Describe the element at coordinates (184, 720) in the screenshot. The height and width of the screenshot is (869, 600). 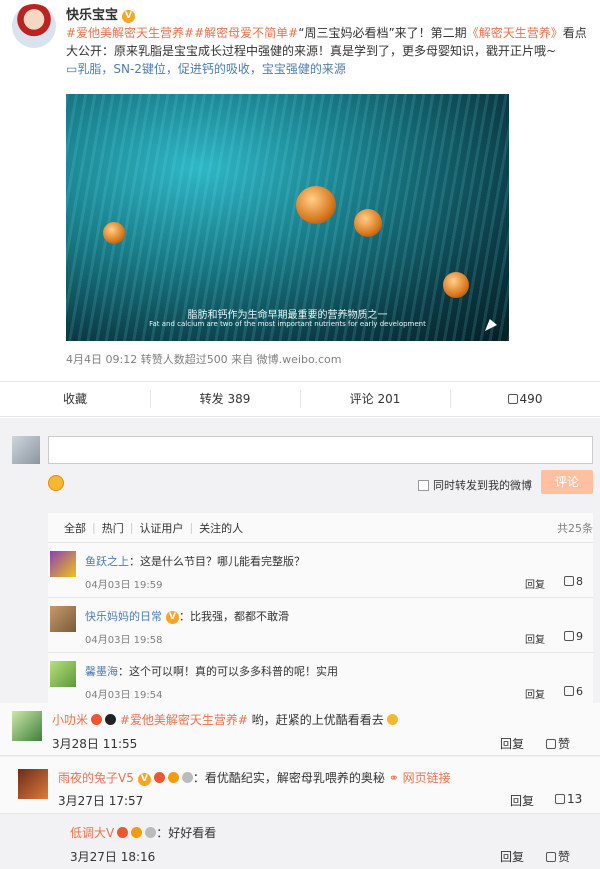
I see `topic-link: #爱他美解密天生营养#` at that location.